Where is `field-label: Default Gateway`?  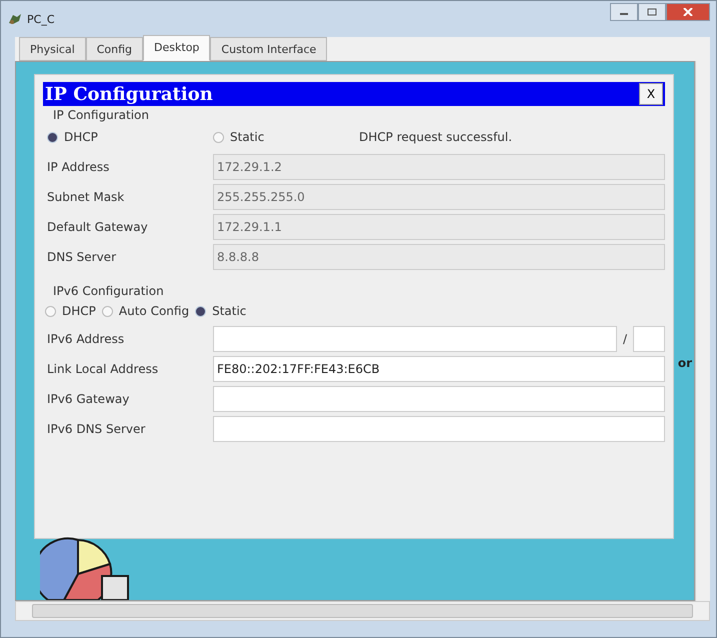
field-label: Default Gateway is located at coordinates (97, 227).